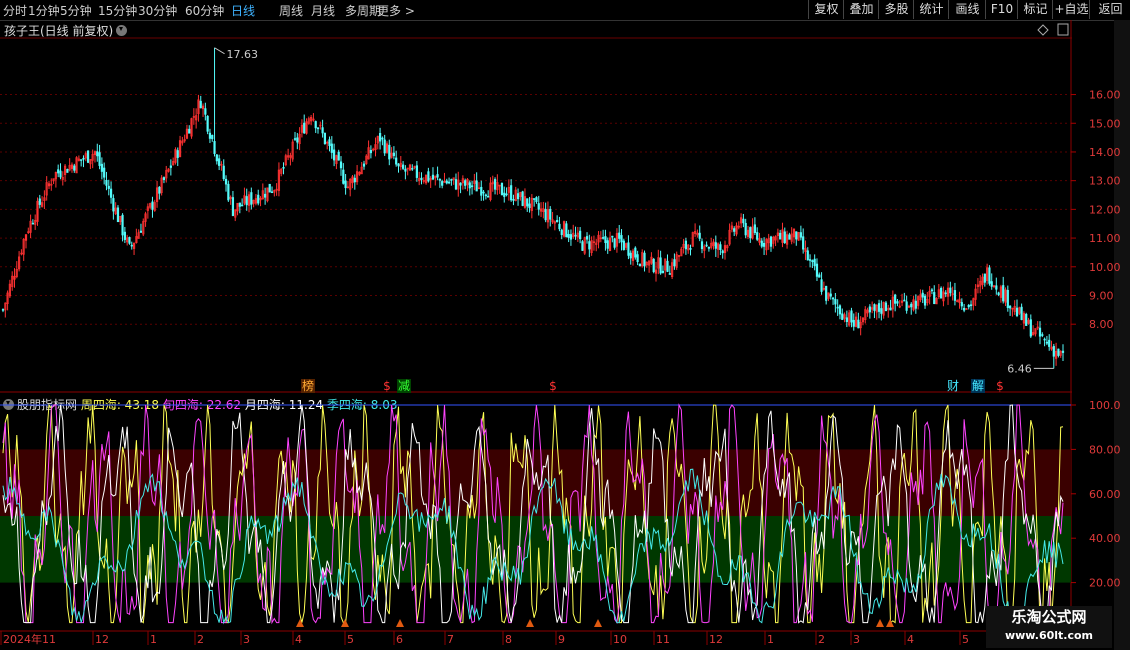  I want to click on indicator-tick-label: 40.00, so click(1105, 538).